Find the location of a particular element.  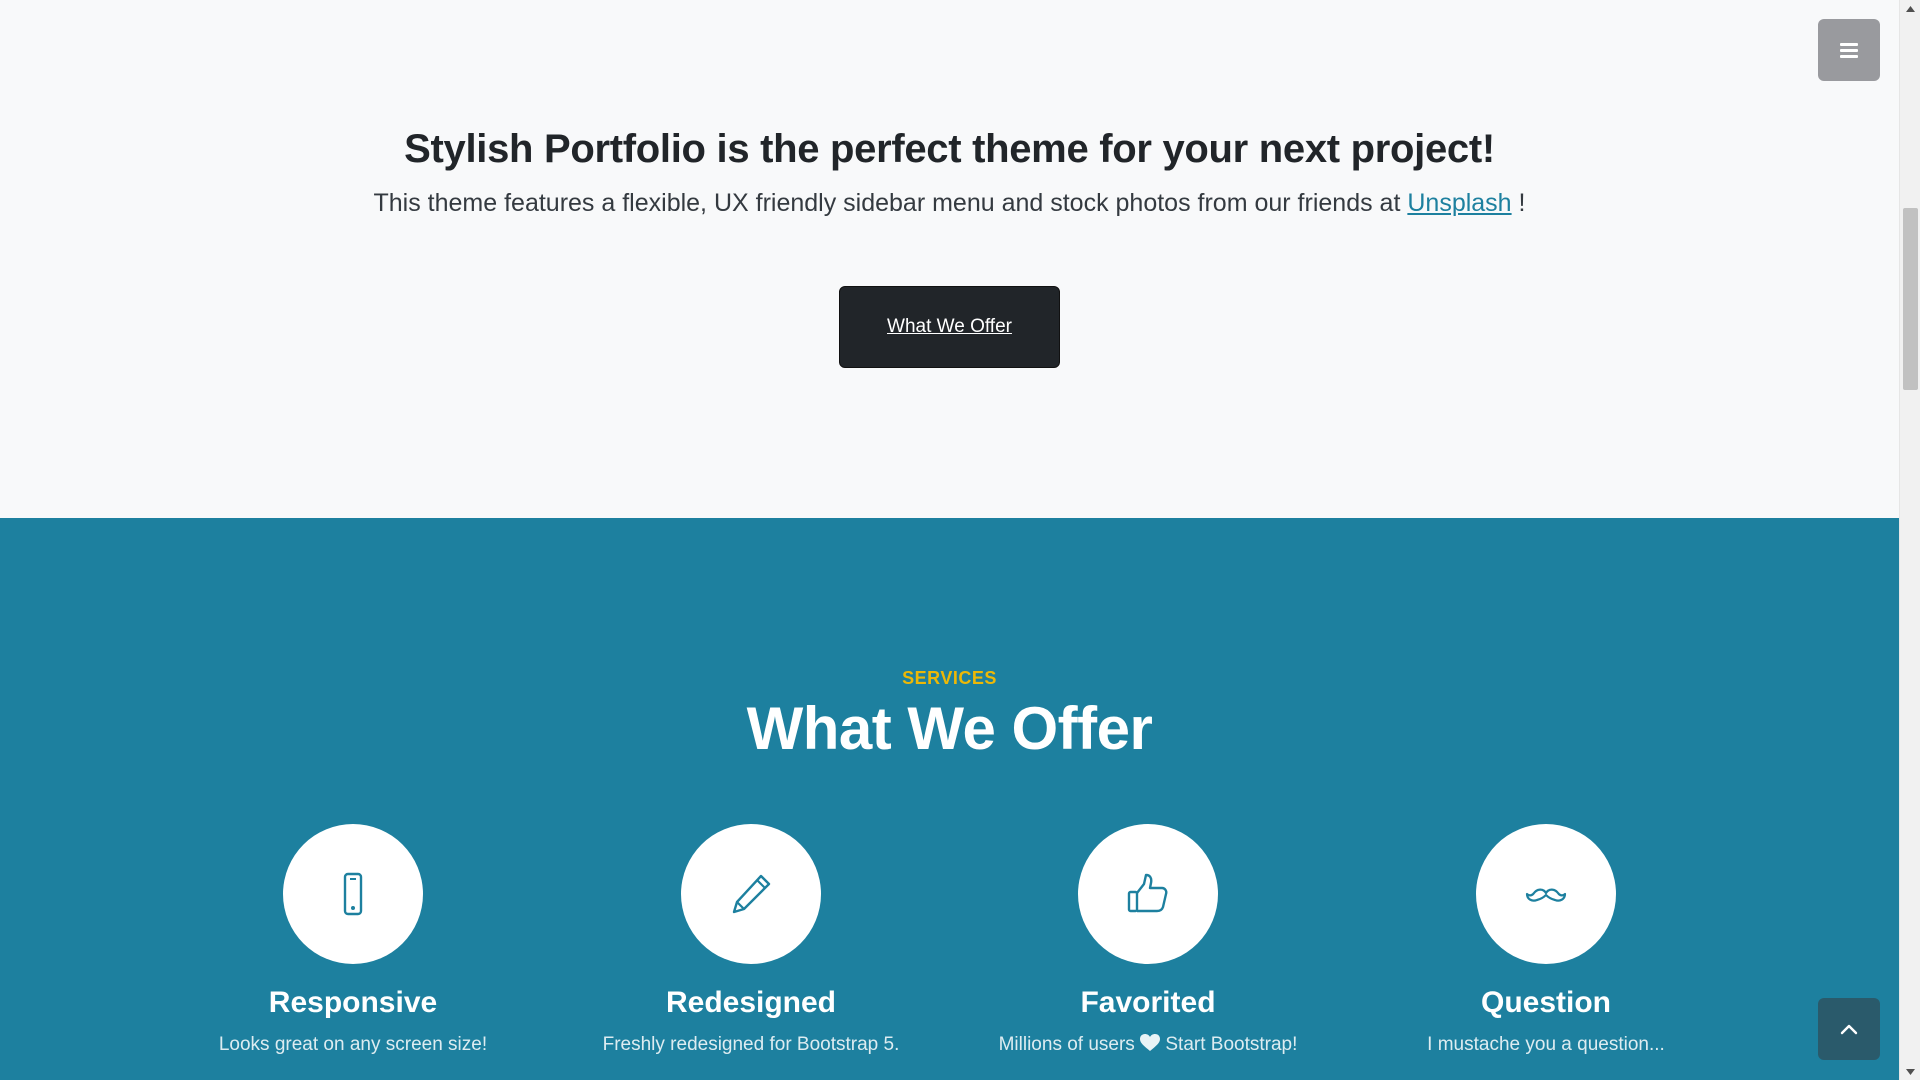

service-text: Looks great on any screen size! is located at coordinates (353, 1044).